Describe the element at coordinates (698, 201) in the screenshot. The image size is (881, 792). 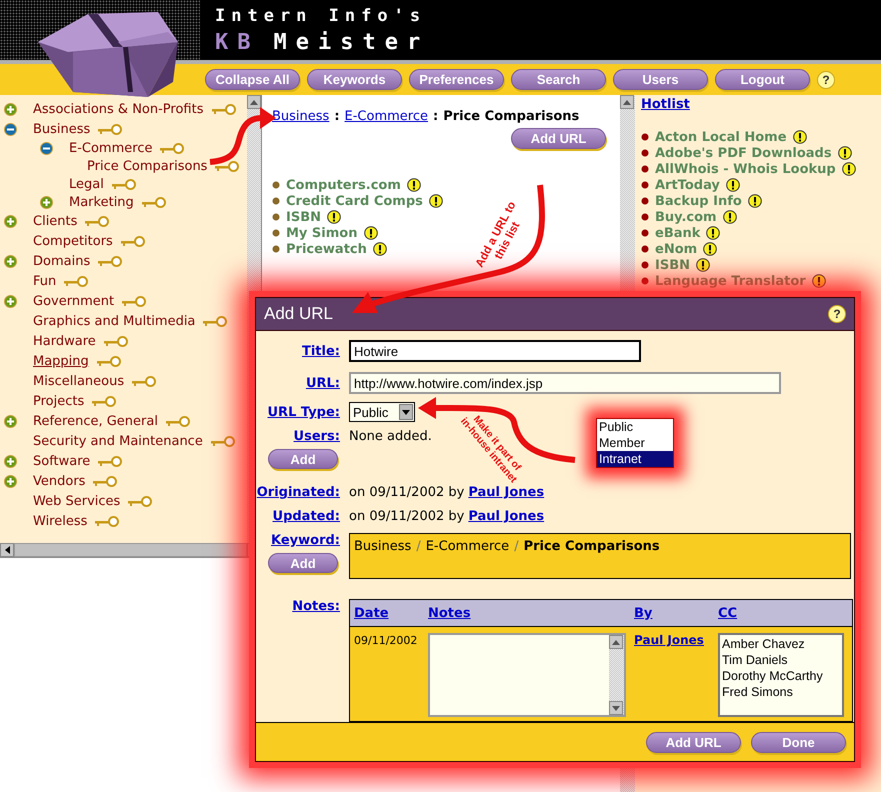
I see `url-link: Backup Info` at that location.